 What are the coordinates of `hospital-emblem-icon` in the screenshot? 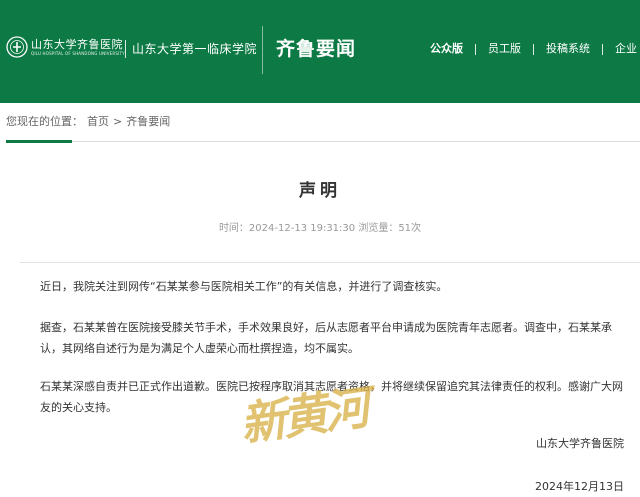 It's located at (17, 47).